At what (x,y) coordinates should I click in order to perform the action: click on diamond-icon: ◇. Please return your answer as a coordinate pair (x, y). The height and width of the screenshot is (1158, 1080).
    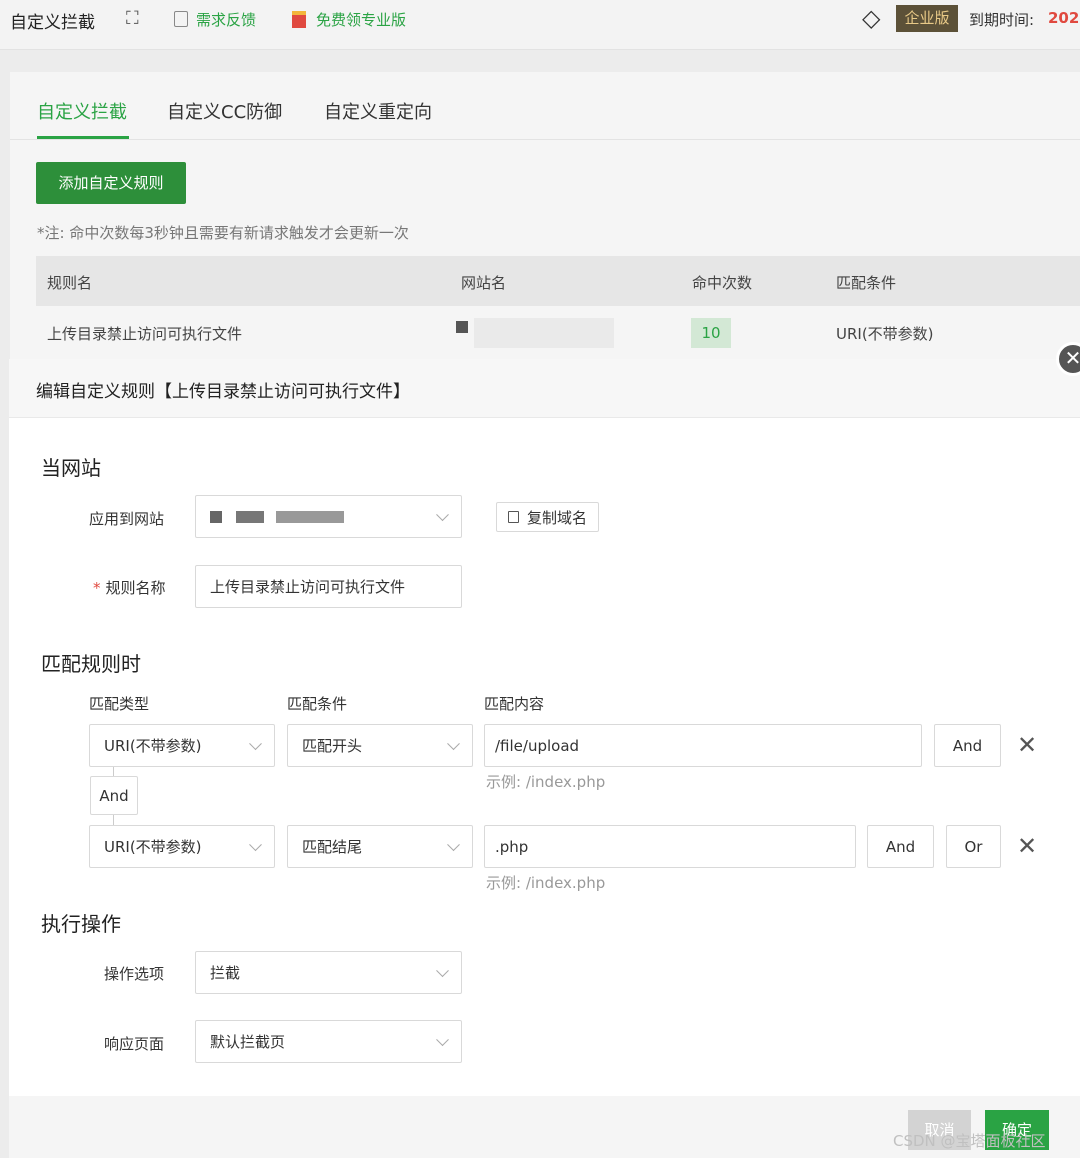
    Looking at the image, I should click on (871, 18).